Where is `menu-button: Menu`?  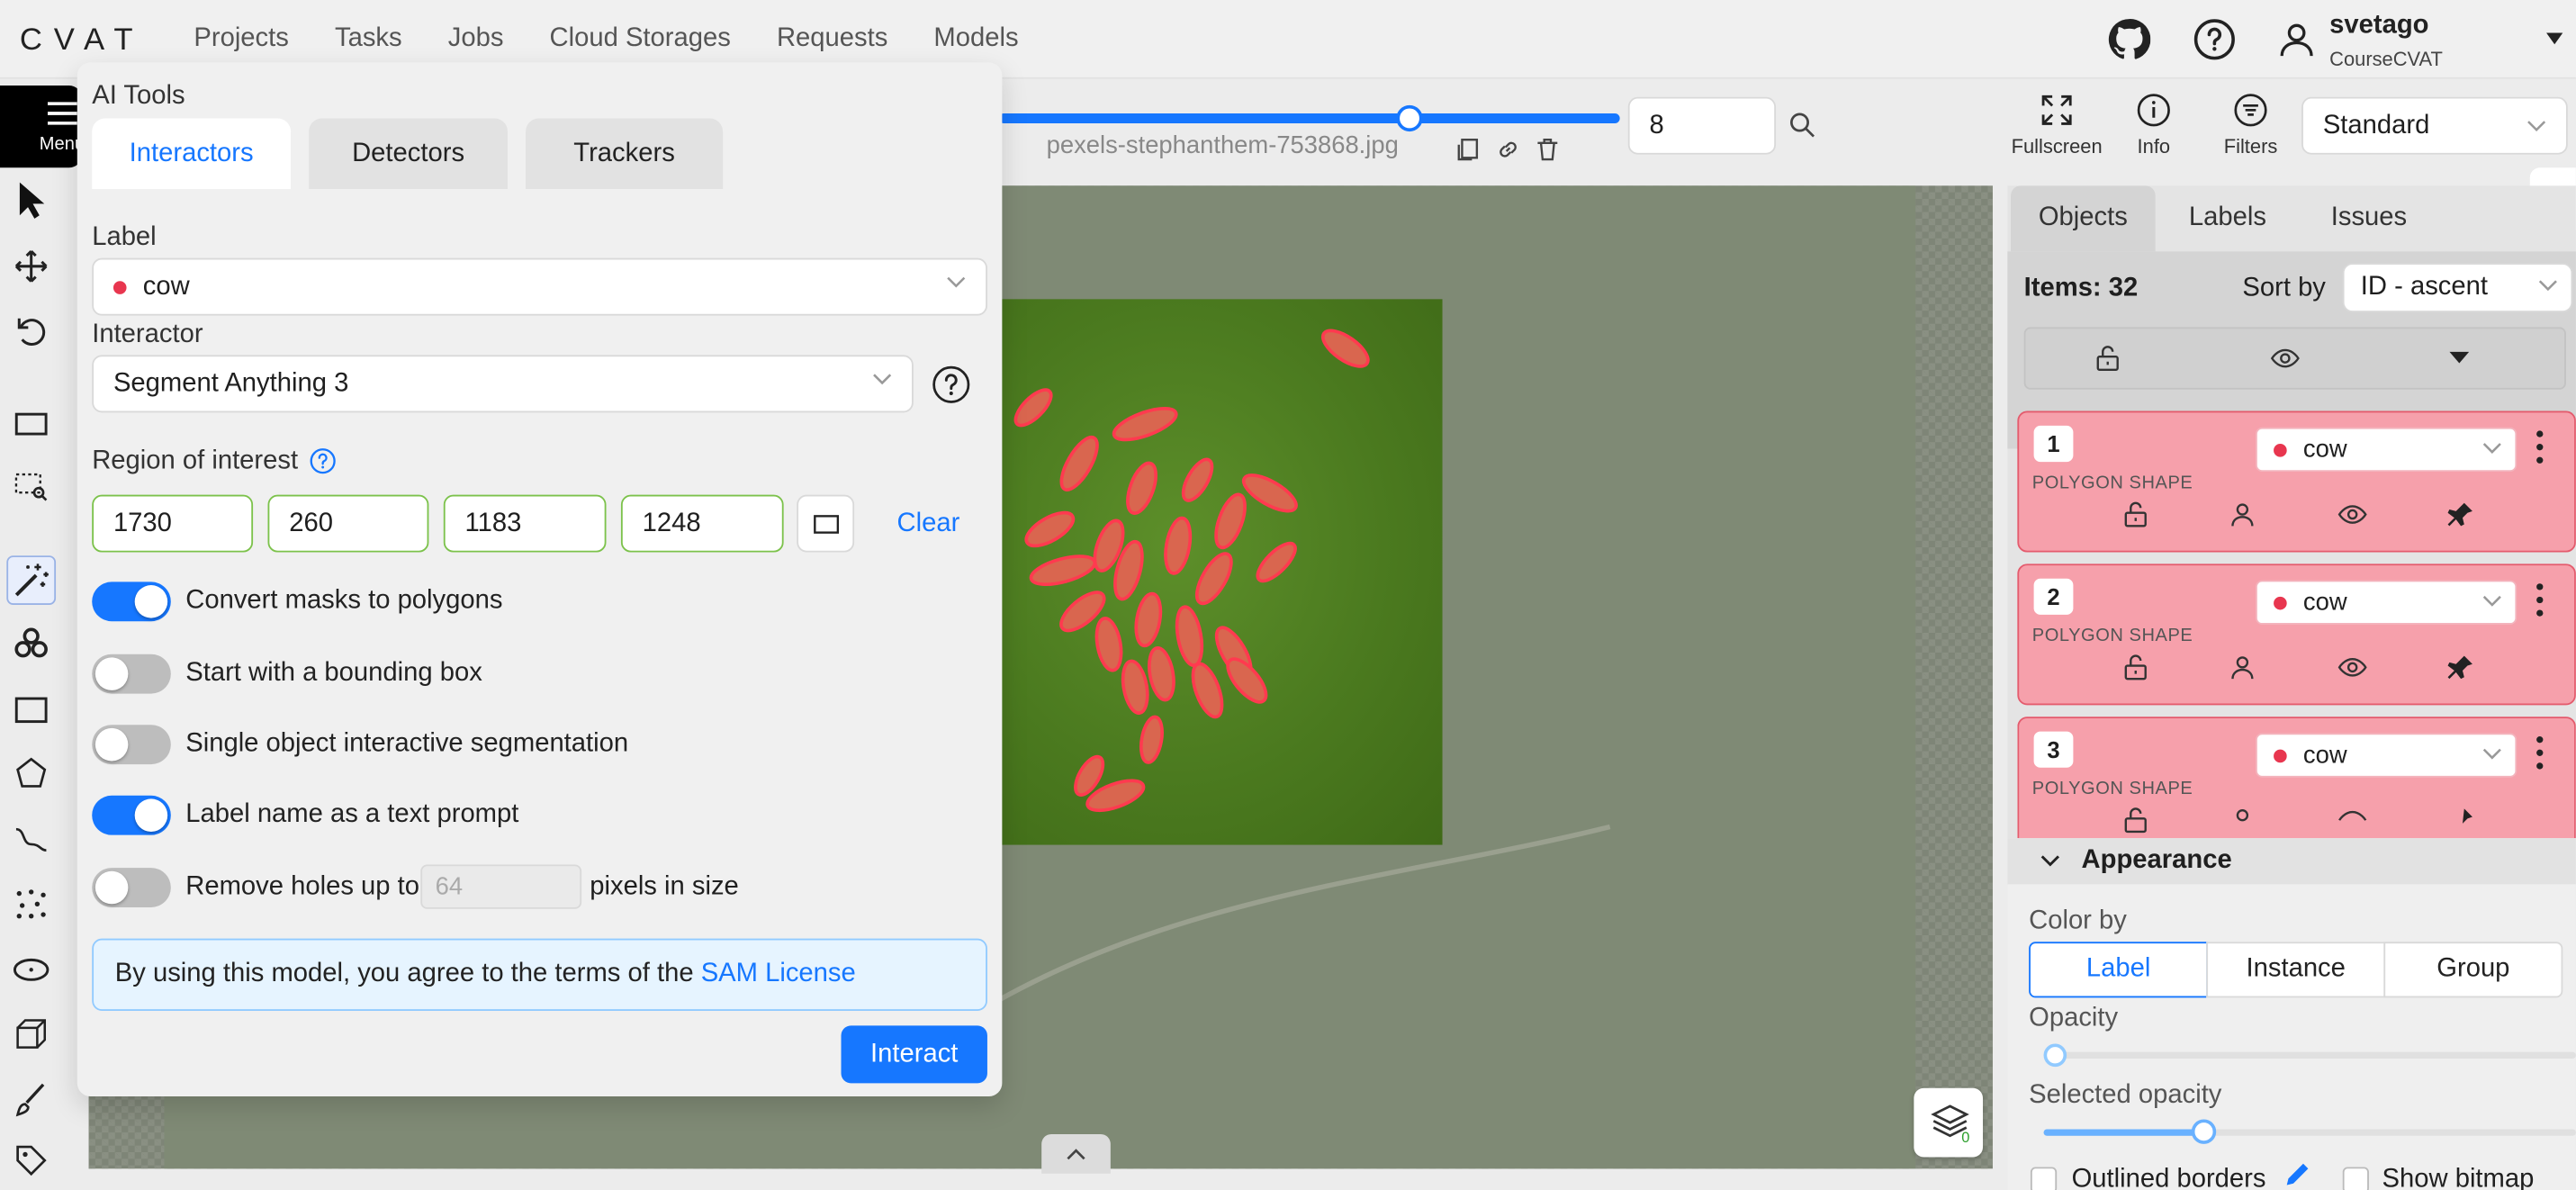
menu-button: Menu is located at coordinates (42, 126).